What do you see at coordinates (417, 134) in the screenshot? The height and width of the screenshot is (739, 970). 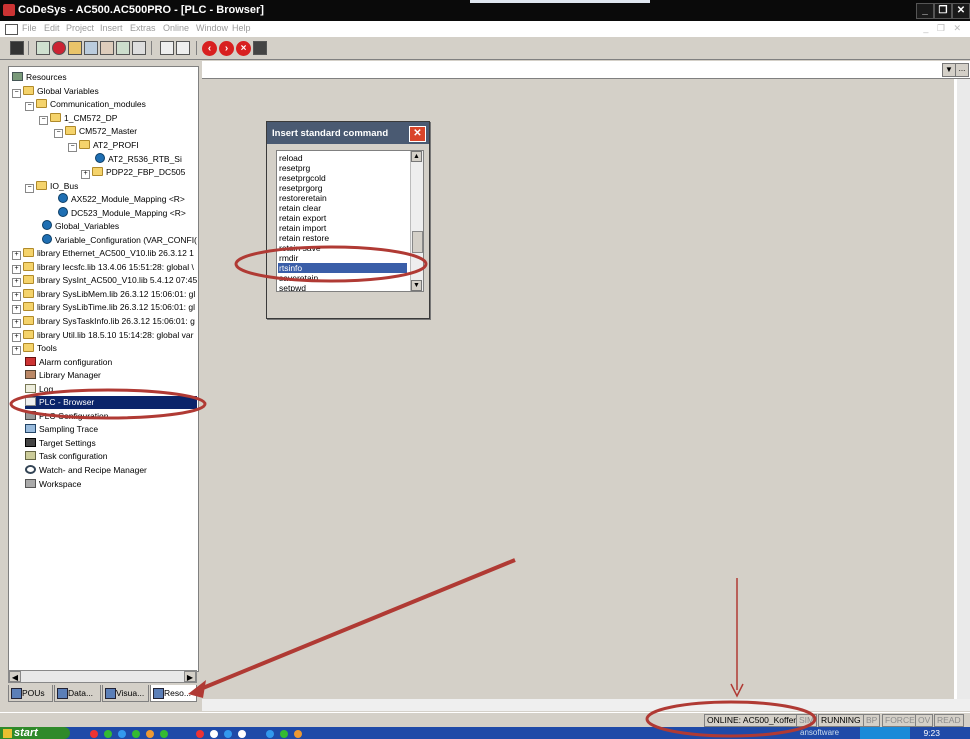 I see `dialog-close-button: ✕` at bounding box center [417, 134].